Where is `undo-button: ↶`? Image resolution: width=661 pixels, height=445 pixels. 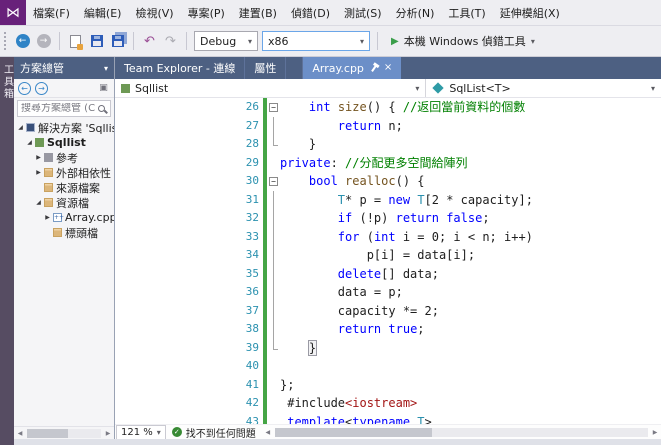
undo-button: ↶ is located at coordinates (149, 41).